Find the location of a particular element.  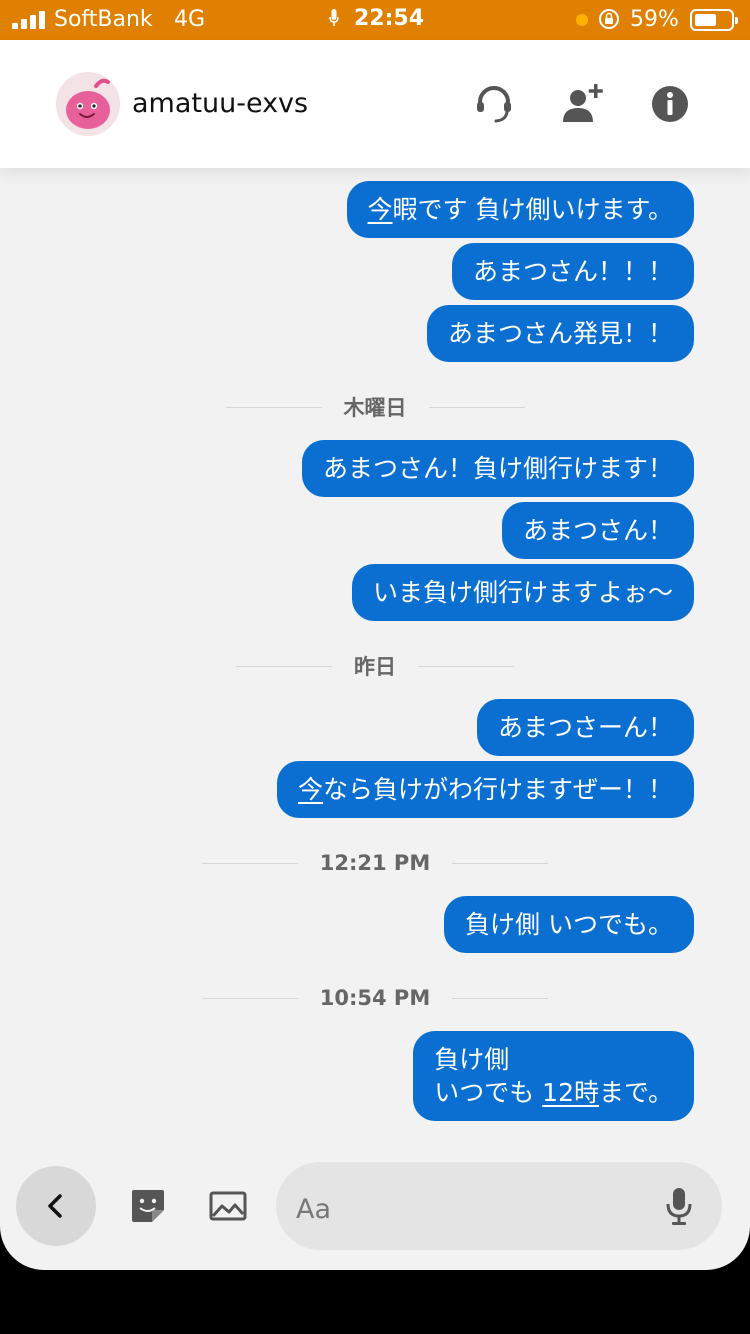

message-bubble: いま負け側行けますよぉ〜 is located at coordinates (522, 592).